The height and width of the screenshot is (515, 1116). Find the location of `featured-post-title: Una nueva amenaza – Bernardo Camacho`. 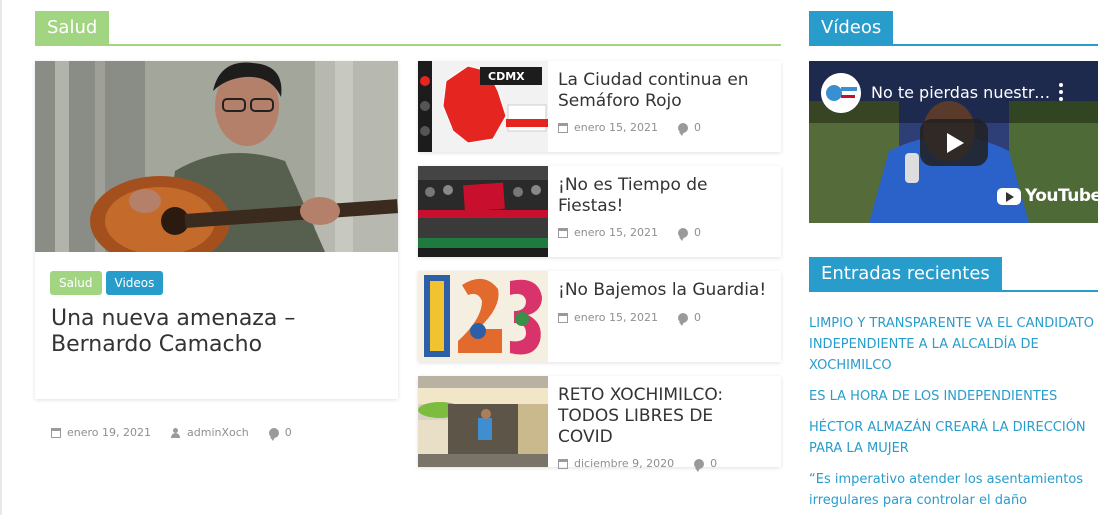

featured-post-title: Una nueva amenaza – Bernardo Camacho is located at coordinates (221, 332).